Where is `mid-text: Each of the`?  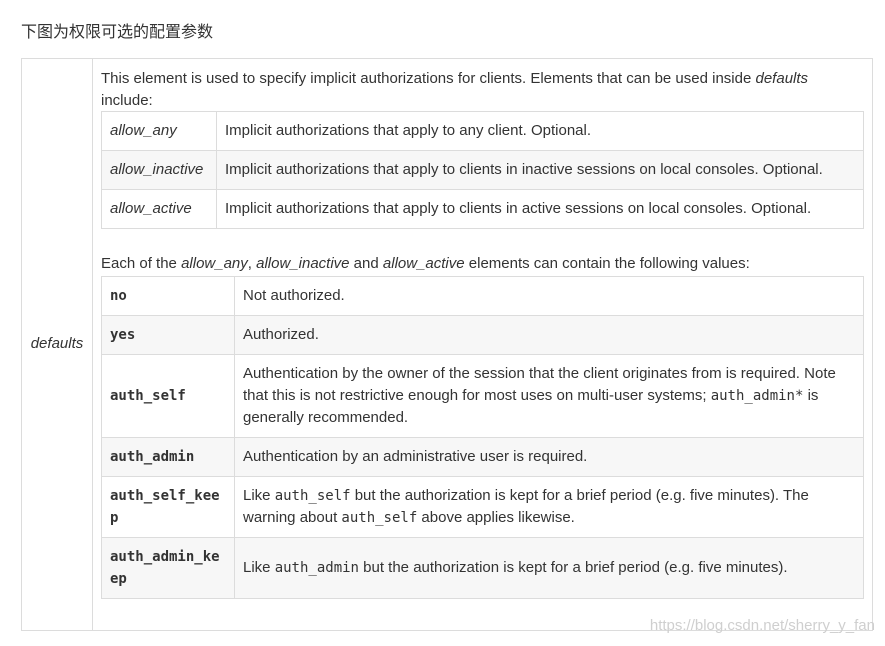 mid-text: Each of the is located at coordinates (141, 263).